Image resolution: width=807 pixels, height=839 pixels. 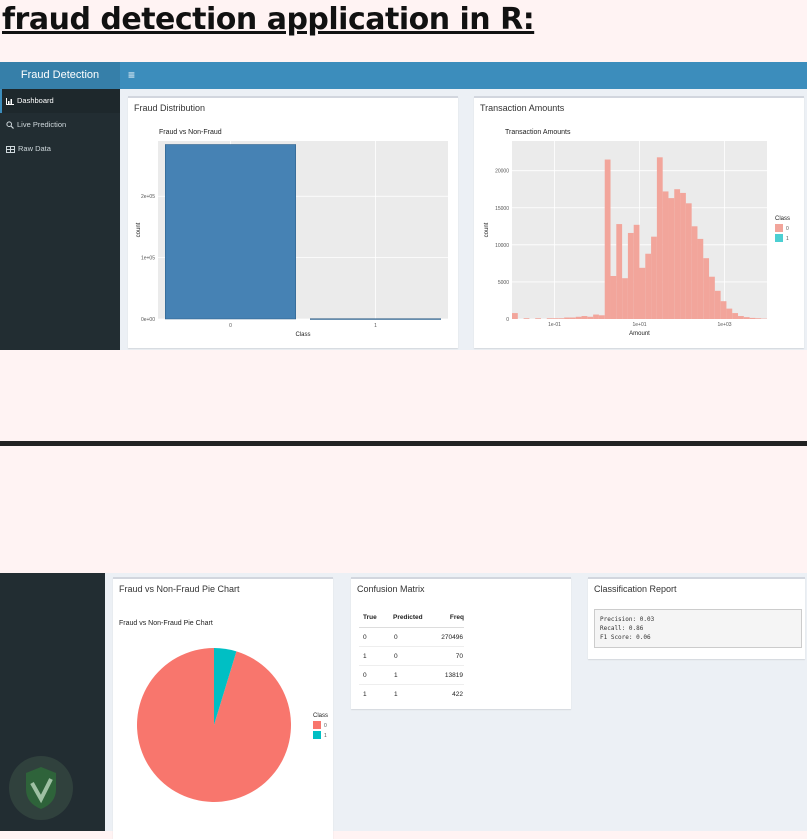 I want to click on y-tick-label: 20000, so click(x=502, y=172).